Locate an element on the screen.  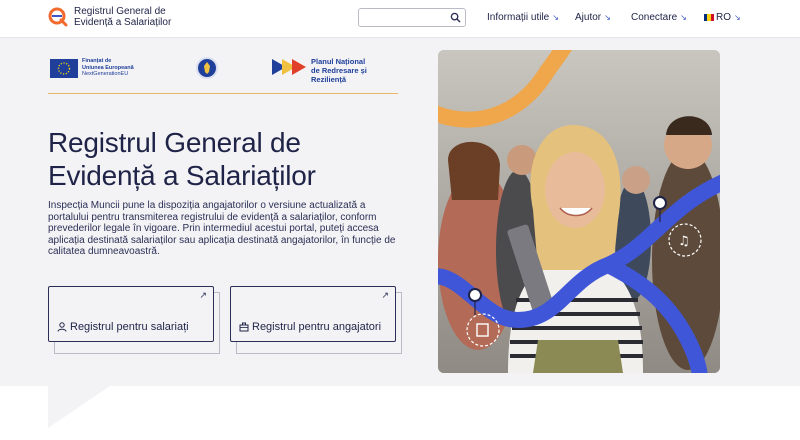
nav-informatii-utile: Informații utile ↘ is located at coordinates (523, 17).